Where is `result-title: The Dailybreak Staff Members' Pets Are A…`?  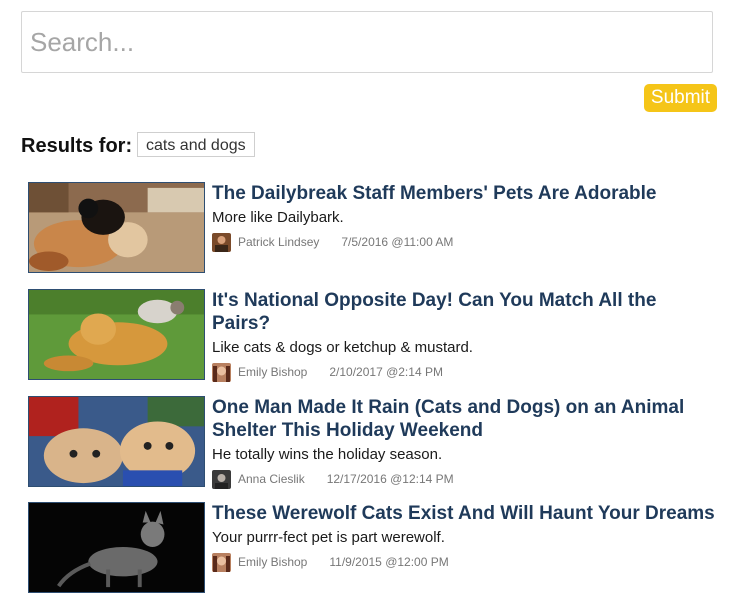
result-title: The Dailybreak Staff Members' Pets Are A… is located at coordinates (465, 193).